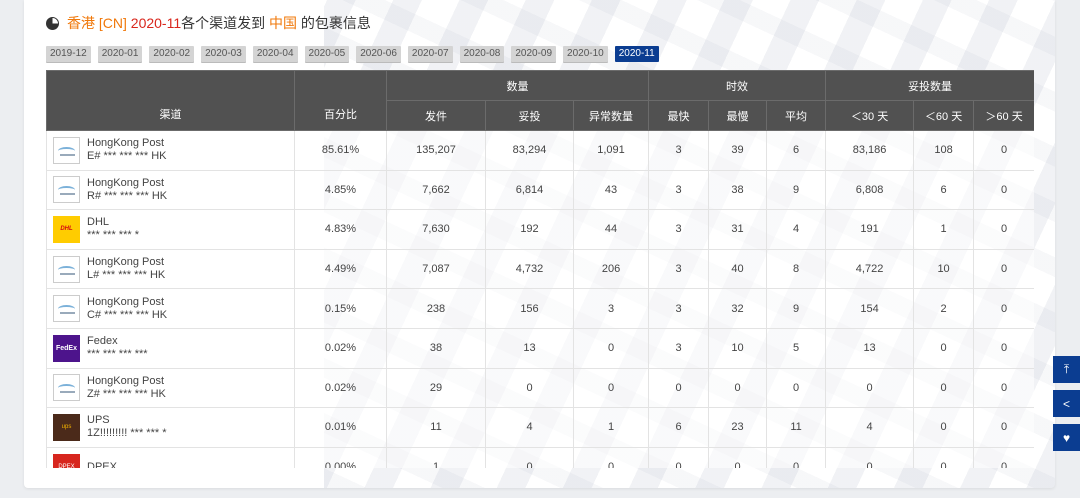  Describe the element at coordinates (796, 269) in the screenshot. I see `cell-avg: 8` at that location.